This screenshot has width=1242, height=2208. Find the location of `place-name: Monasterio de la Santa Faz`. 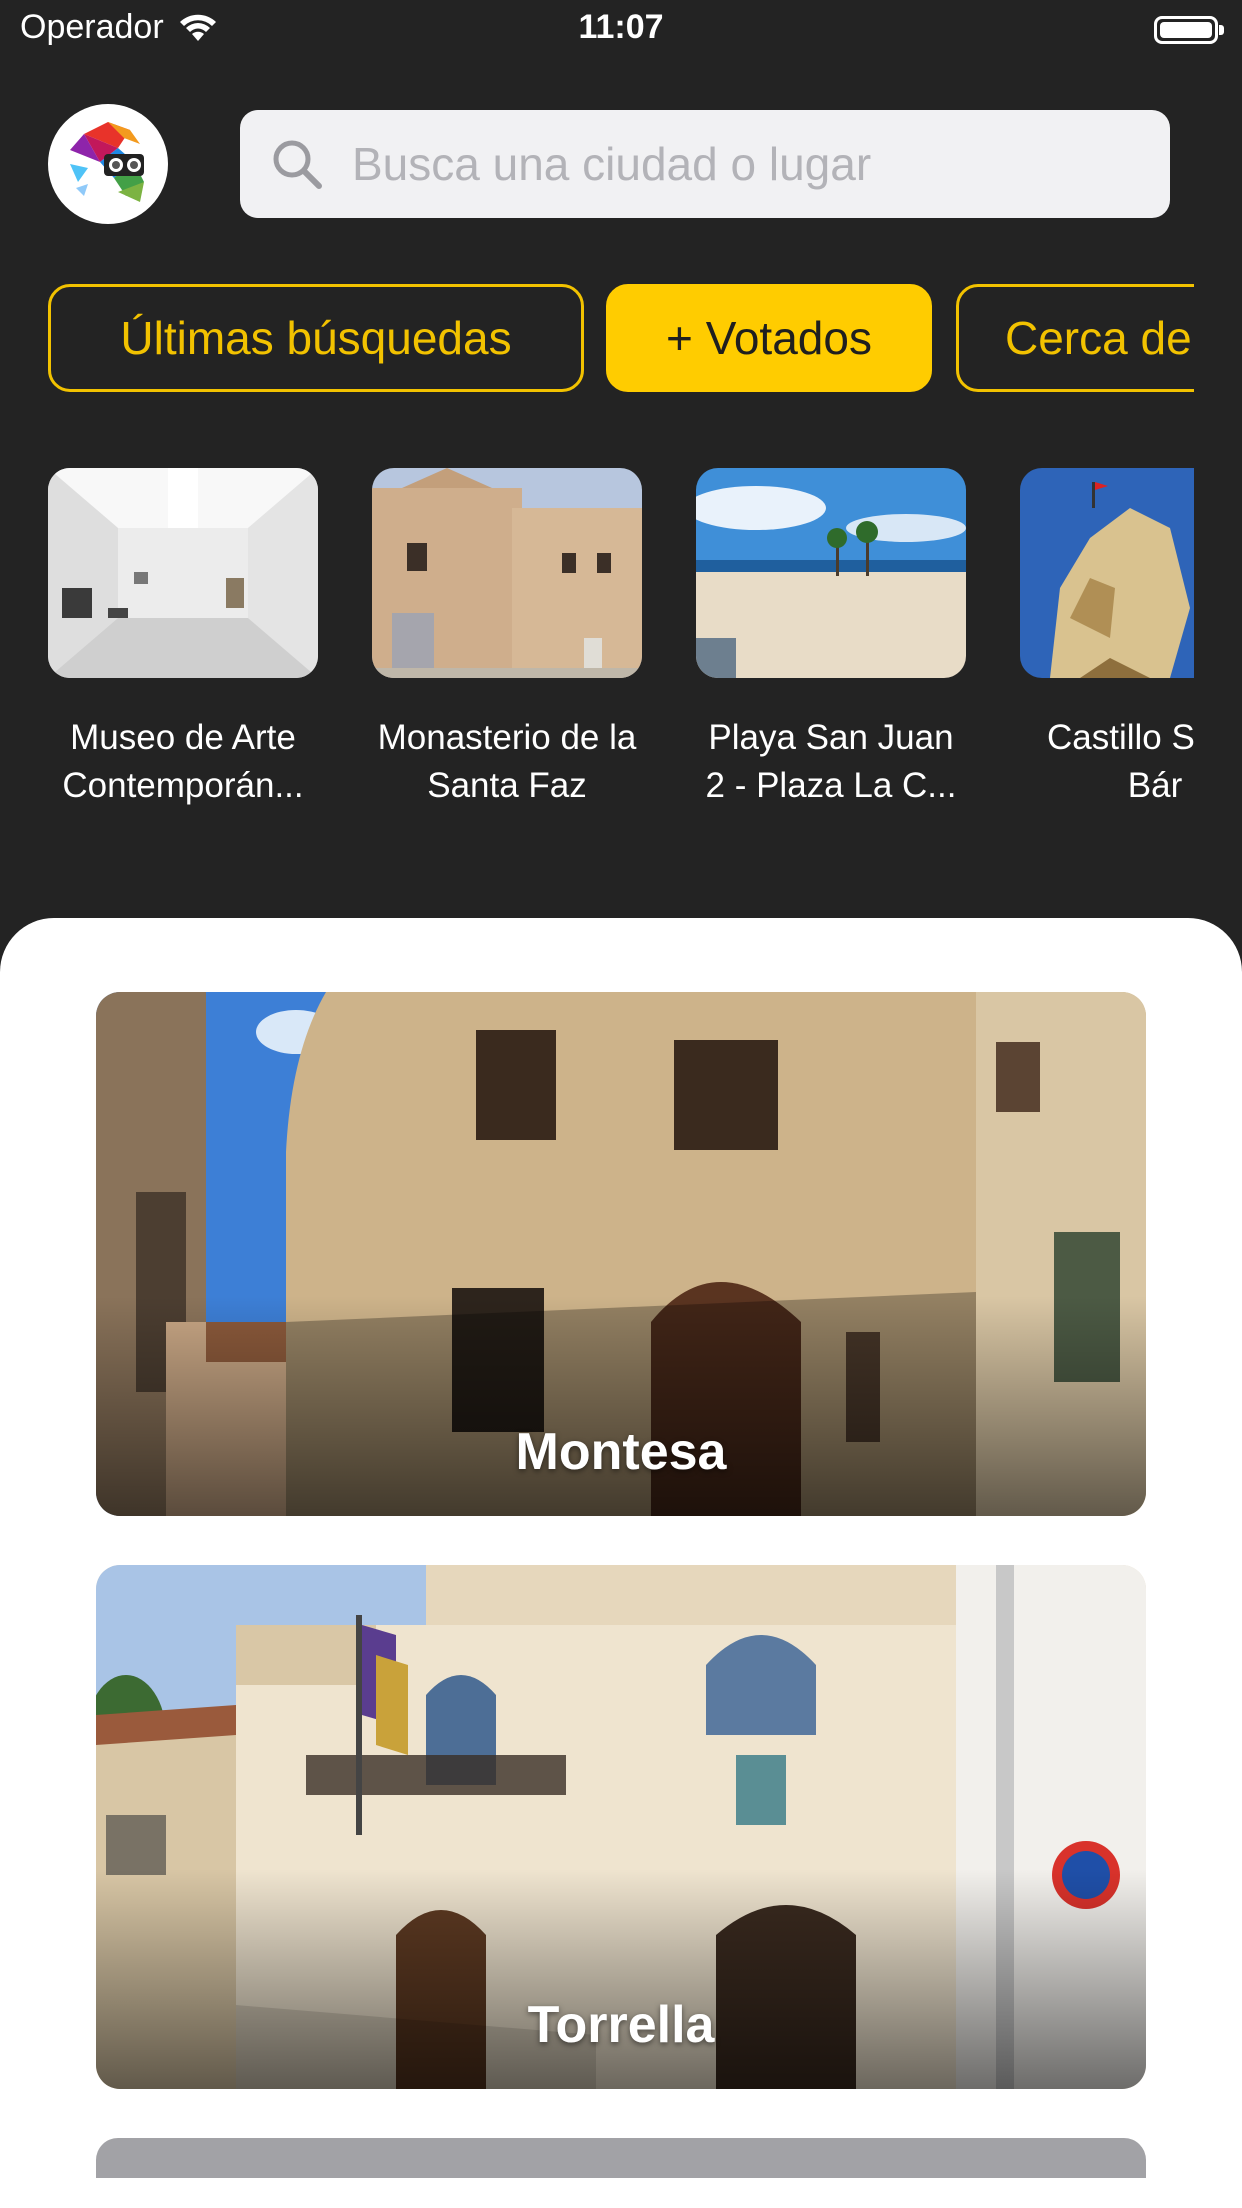

place-name: Monasterio de la Santa Faz is located at coordinates (507, 761).